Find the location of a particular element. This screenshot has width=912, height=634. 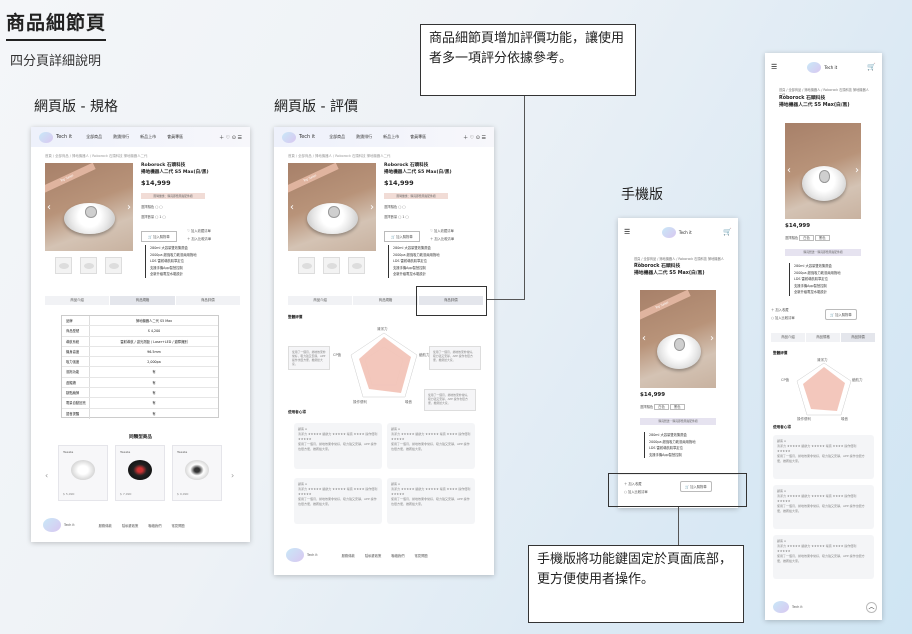

product-photo: ‹ › is located at coordinates (823, 171).